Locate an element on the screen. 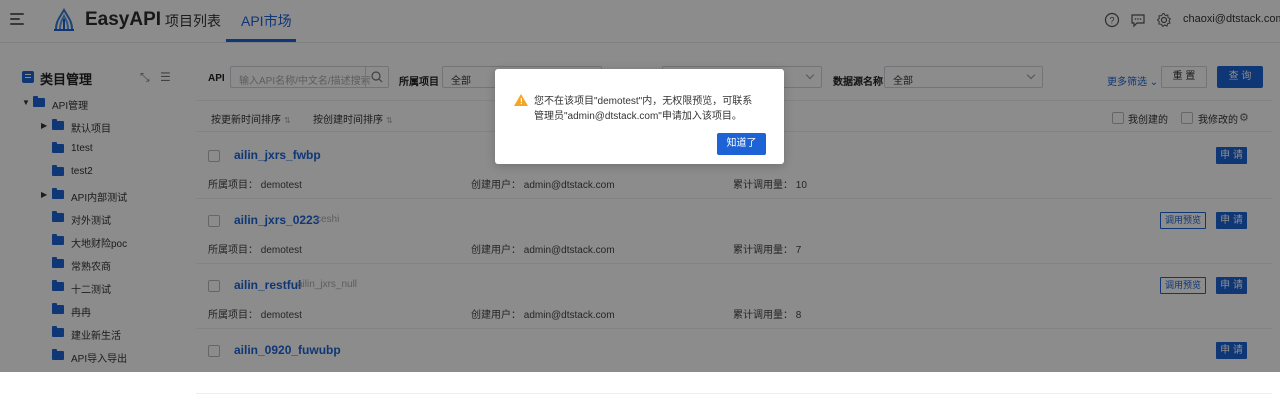  ok-button: 知道了 is located at coordinates (741, 144).